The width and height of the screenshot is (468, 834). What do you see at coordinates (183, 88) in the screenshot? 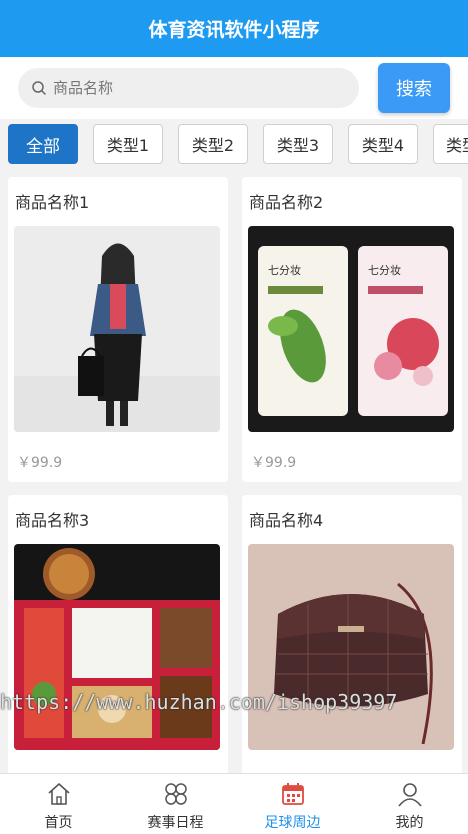
I see `search-input` at bounding box center [183, 88].